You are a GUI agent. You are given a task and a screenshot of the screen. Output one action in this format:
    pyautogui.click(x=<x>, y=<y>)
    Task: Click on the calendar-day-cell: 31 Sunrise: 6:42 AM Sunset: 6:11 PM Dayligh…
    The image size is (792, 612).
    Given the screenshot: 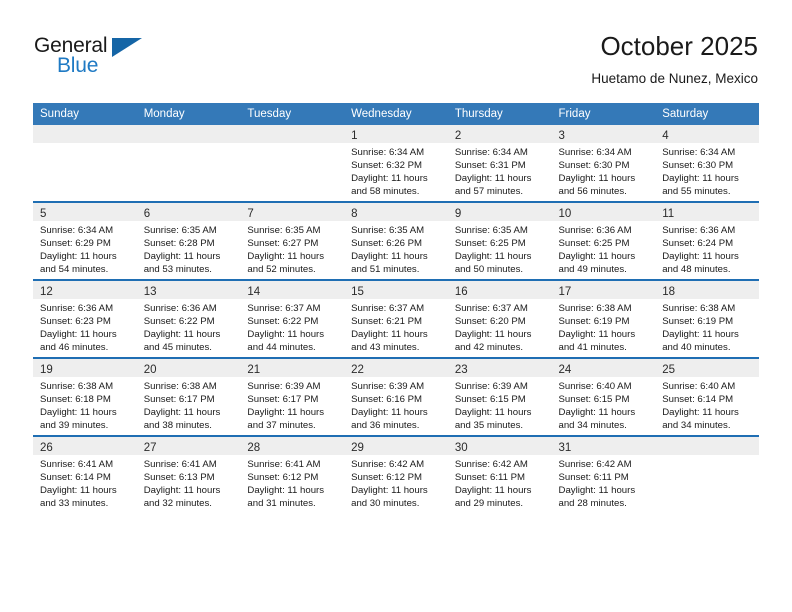 What is the action you would take?
    pyautogui.click(x=603, y=474)
    